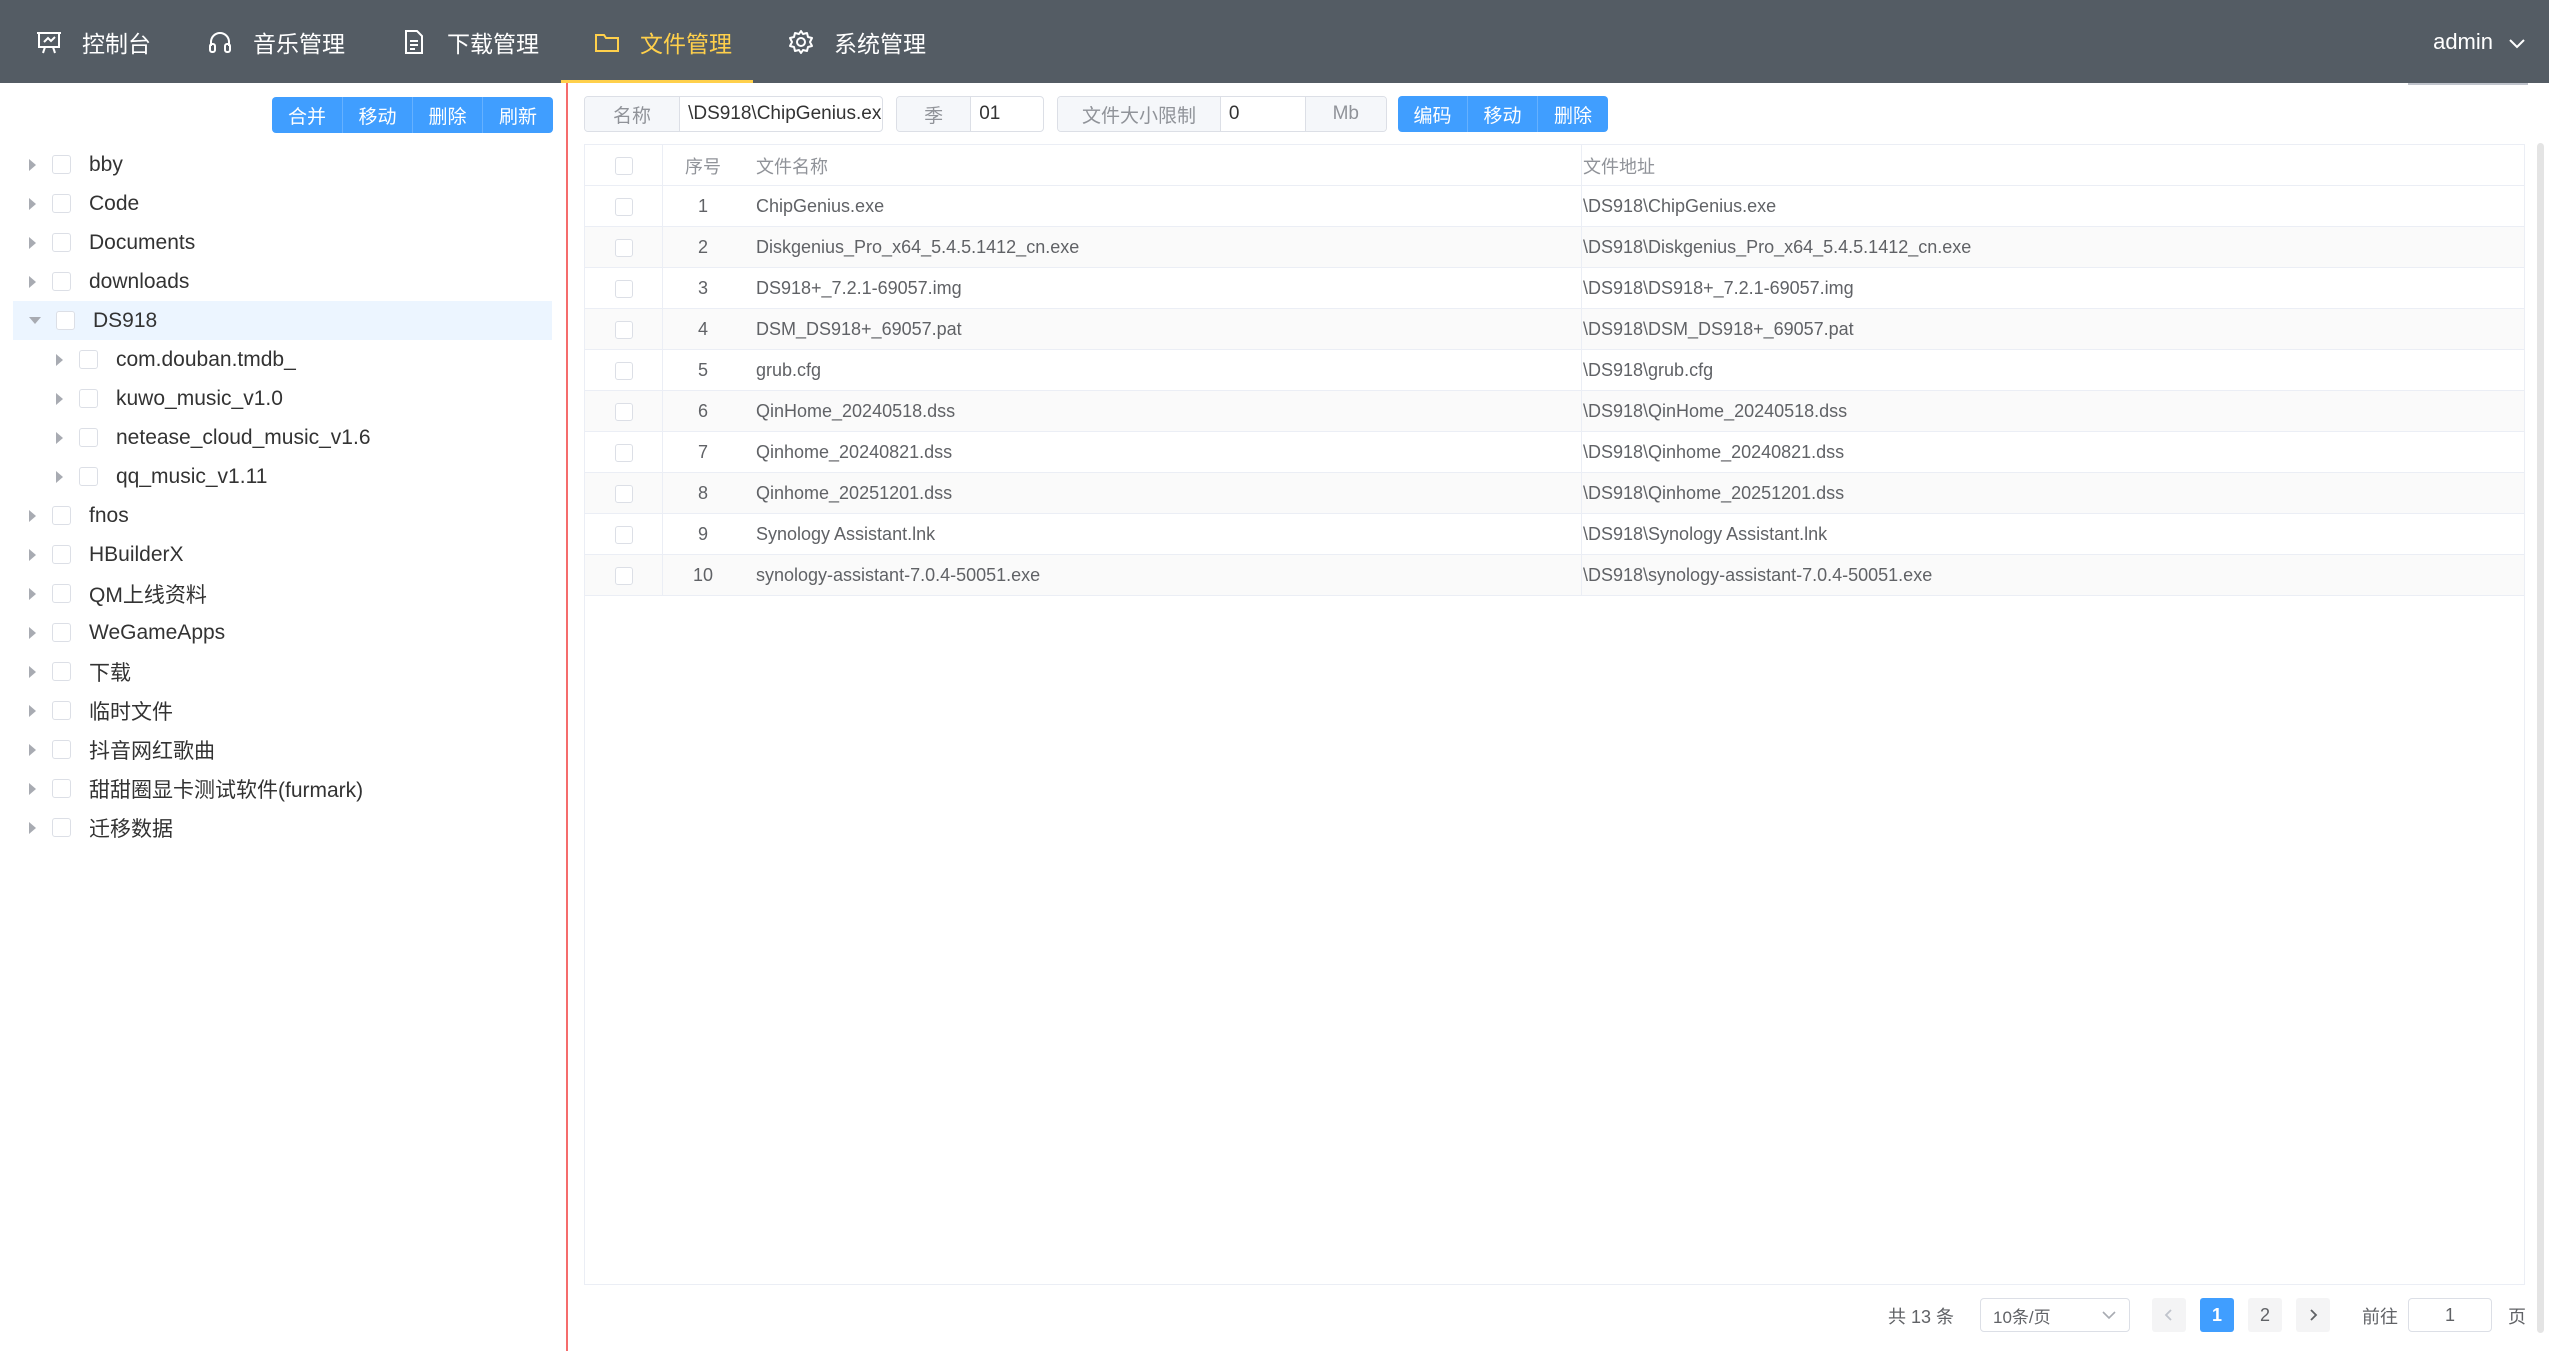  What do you see at coordinates (567, 717) in the screenshot?
I see `panel-splitter` at bounding box center [567, 717].